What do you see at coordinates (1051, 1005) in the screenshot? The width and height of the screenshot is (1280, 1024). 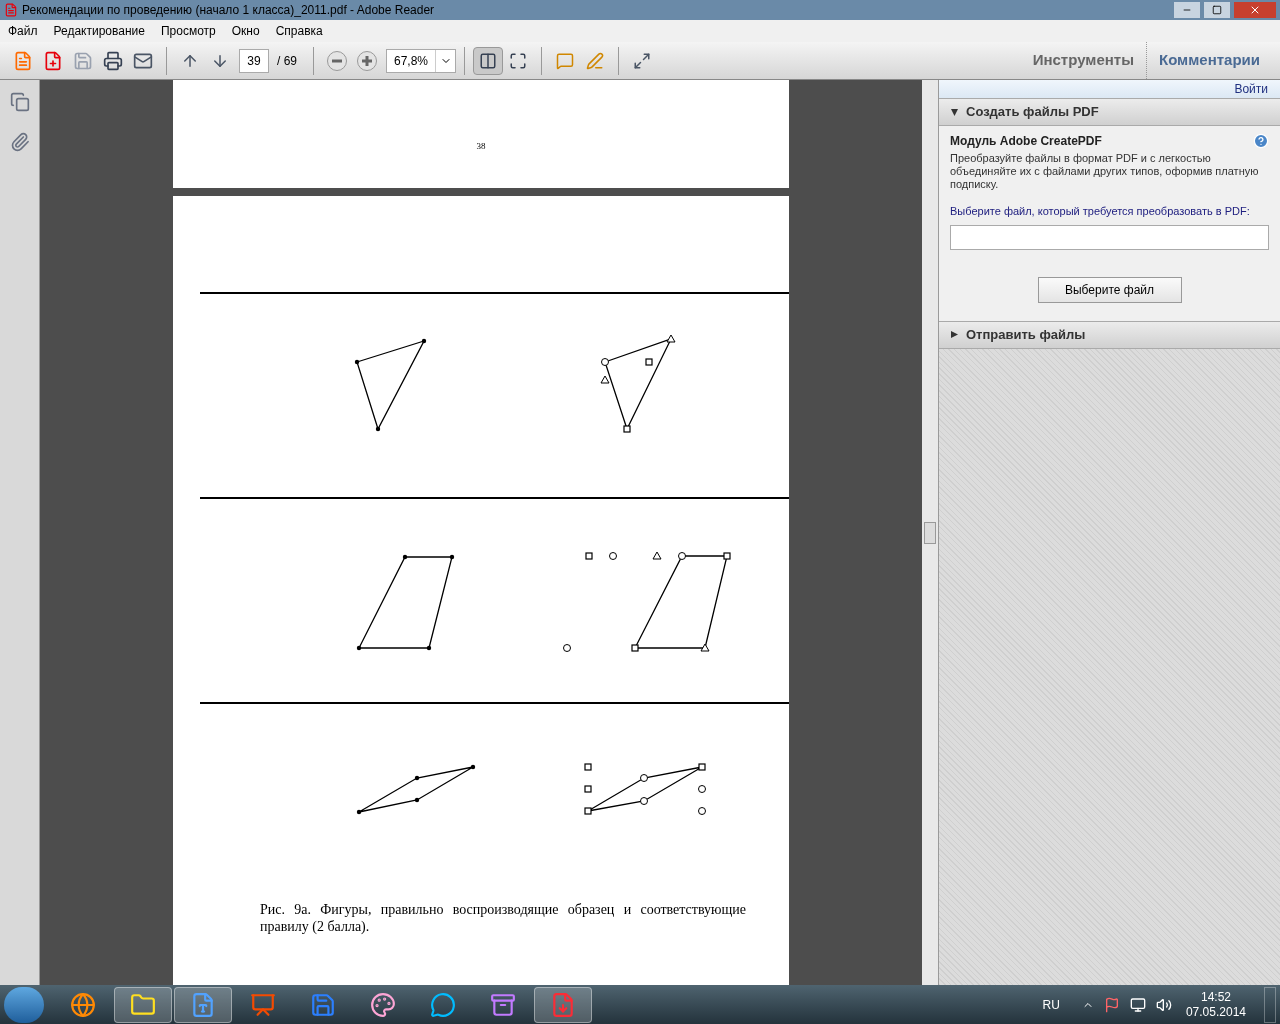 I see `language-indicator: RU` at bounding box center [1051, 1005].